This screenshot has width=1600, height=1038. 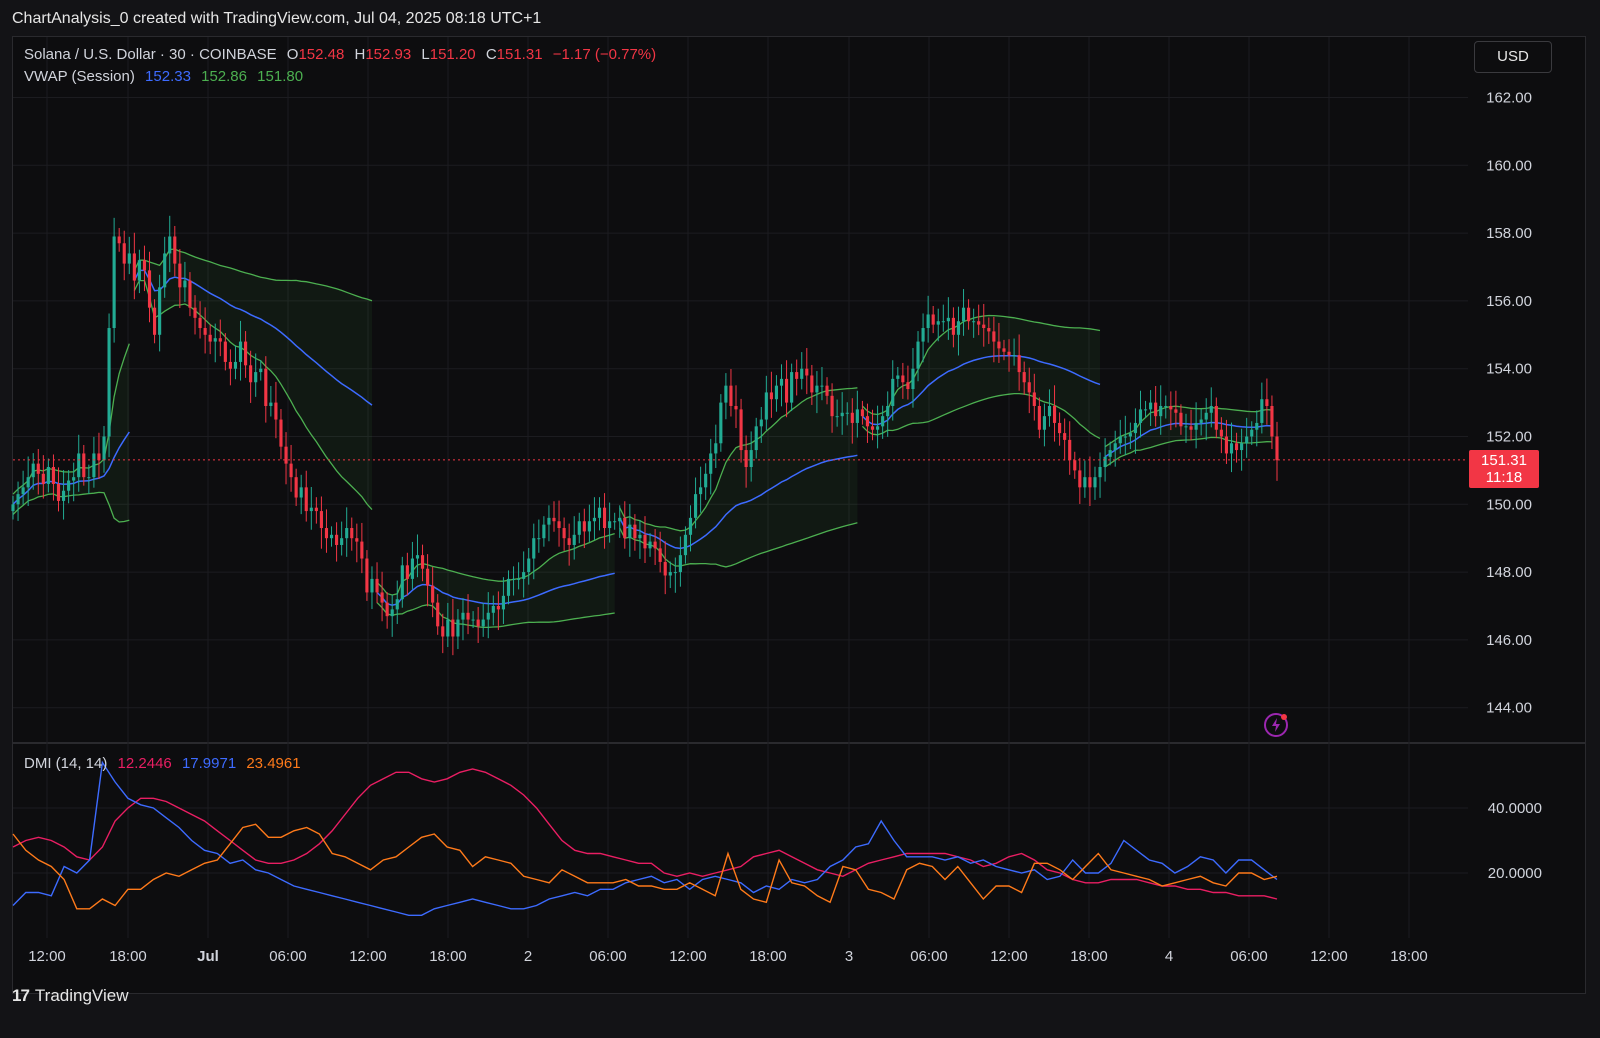 I want to click on dmi-adx-value: 12.2446, so click(x=144, y=763).